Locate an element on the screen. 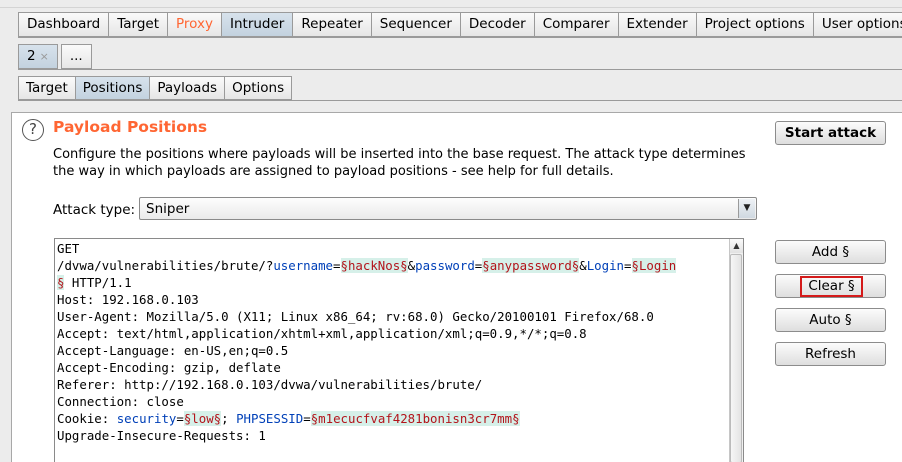 This screenshot has width=902, height=462. pane-tab-divider is located at coordinates (460, 100).